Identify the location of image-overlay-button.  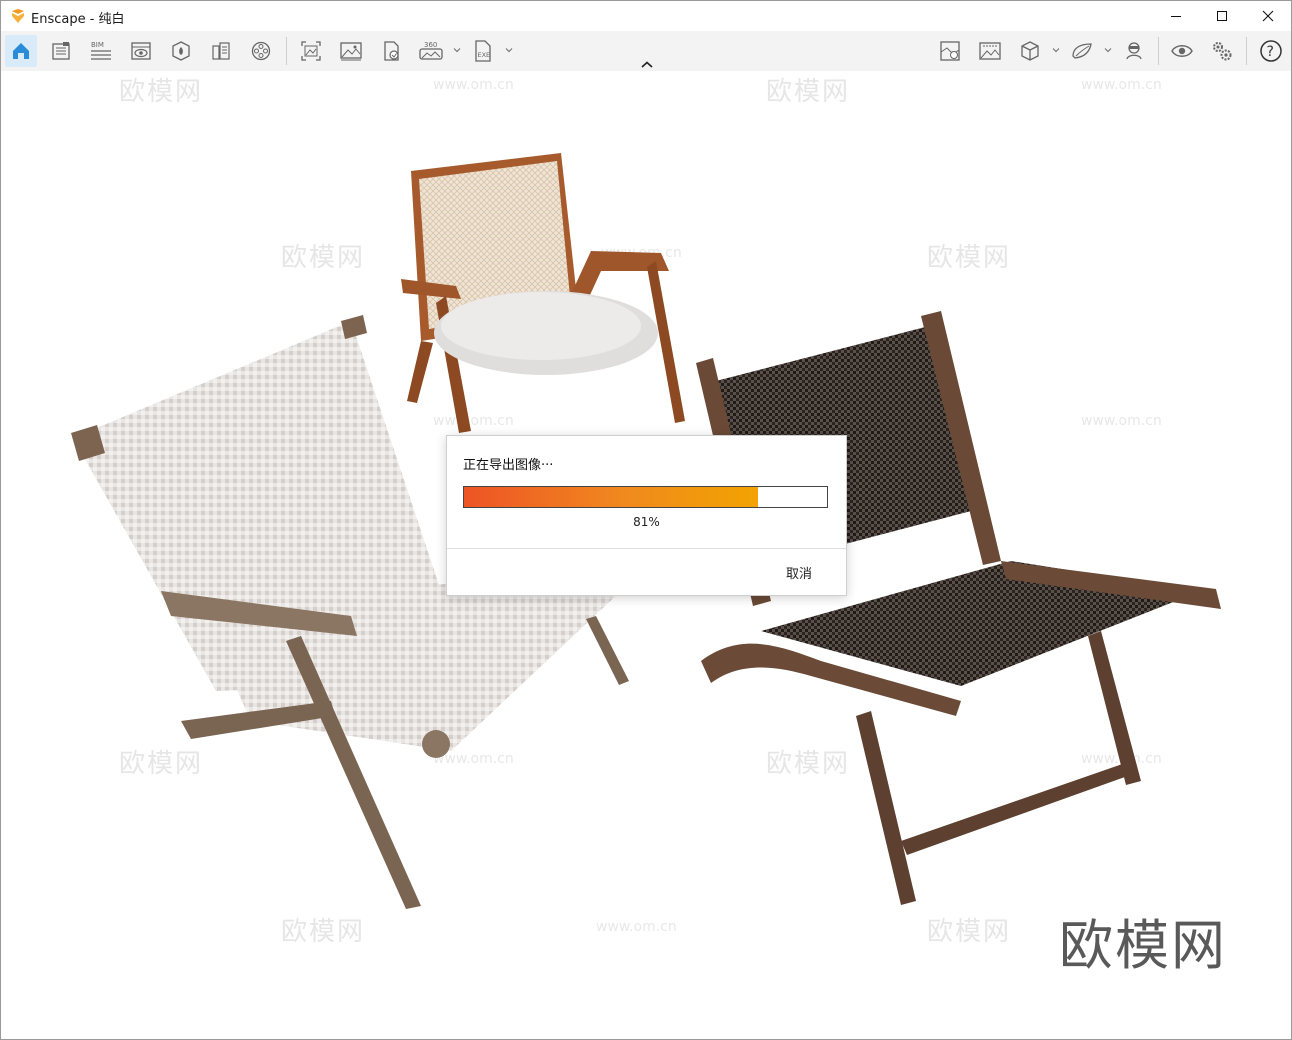
(990, 51).